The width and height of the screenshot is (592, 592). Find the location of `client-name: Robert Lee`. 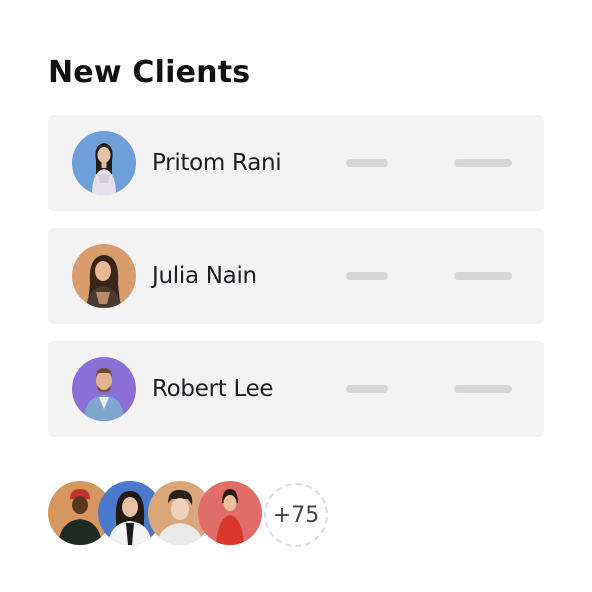

client-name: Robert Lee is located at coordinates (213, 389).